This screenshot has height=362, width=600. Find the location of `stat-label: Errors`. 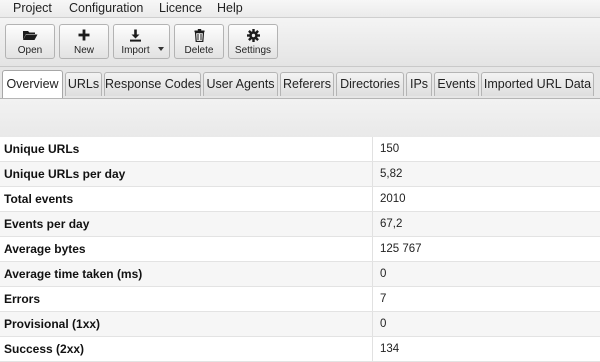

stat-label: Errors is located at coordinates (22, 299).